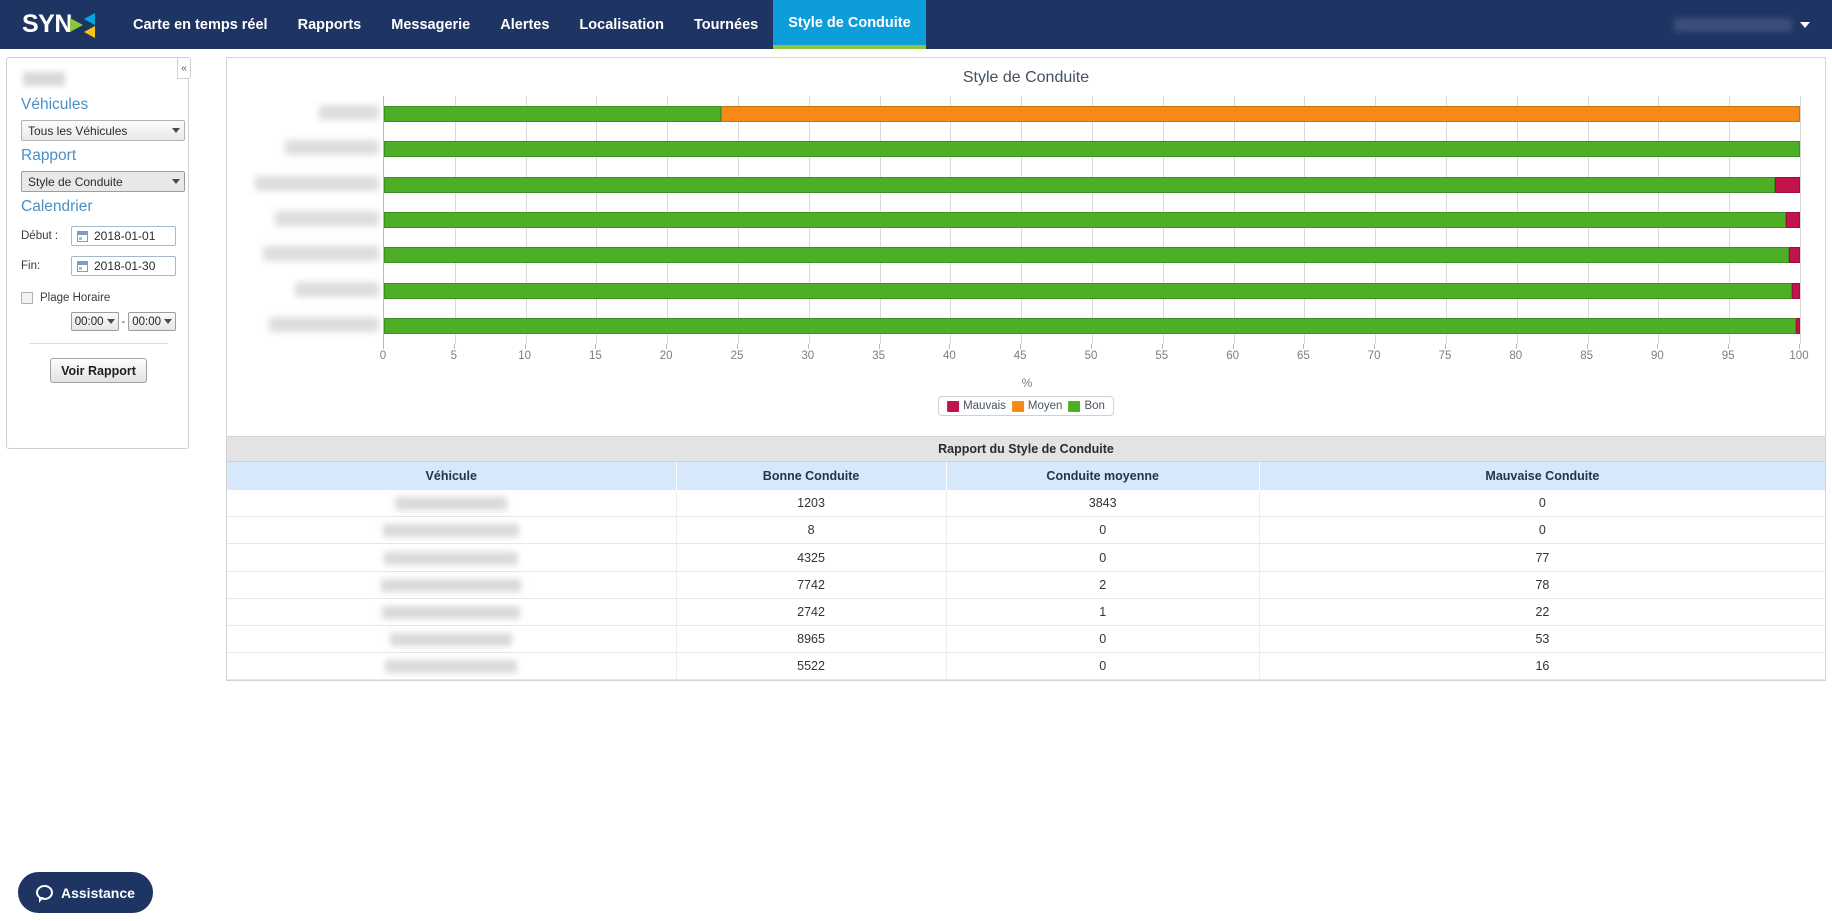  What do you see at coordinates (123, 236) in the screenshot?
I see `start-date-input: 2018-01-01` at bounding box center [123, 236].